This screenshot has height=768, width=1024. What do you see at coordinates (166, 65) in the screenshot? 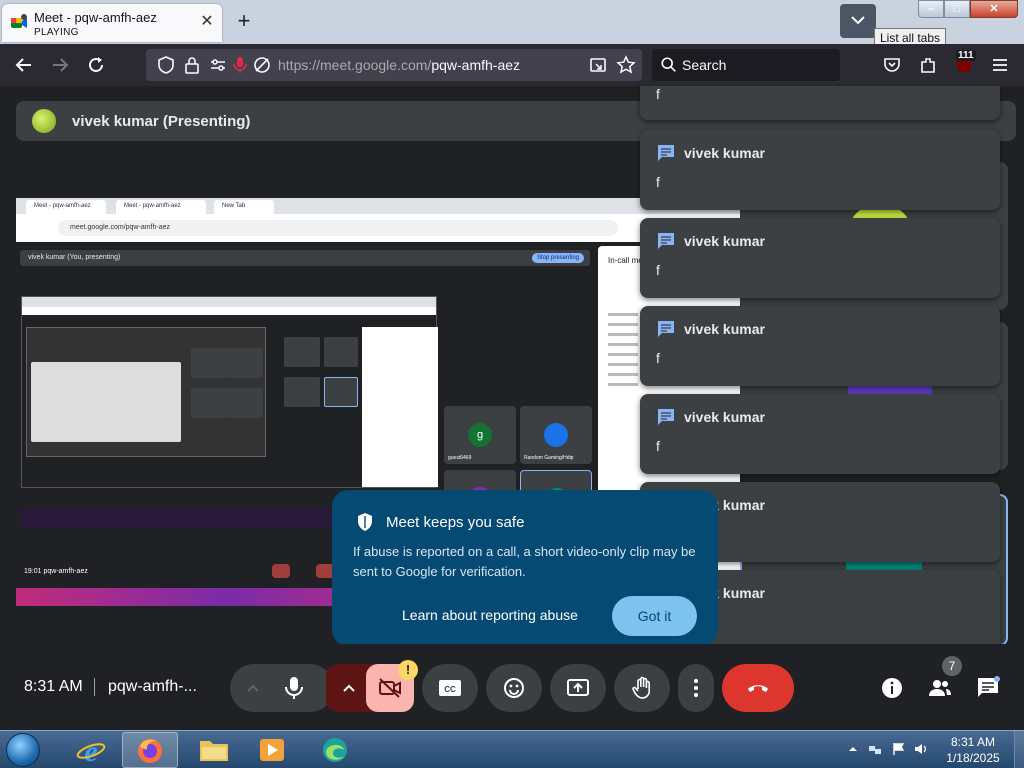
I see `shield-tracking-icon` at bounding box center [166, 65].